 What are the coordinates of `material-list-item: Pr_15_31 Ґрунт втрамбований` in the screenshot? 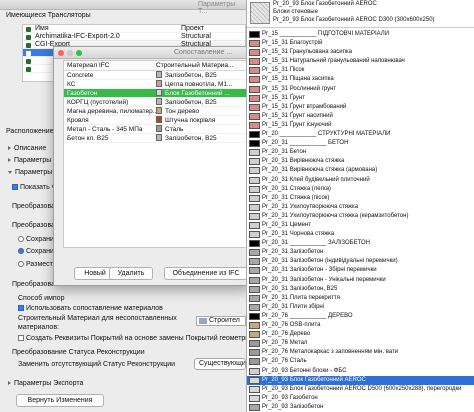 It's located at (360, 107).